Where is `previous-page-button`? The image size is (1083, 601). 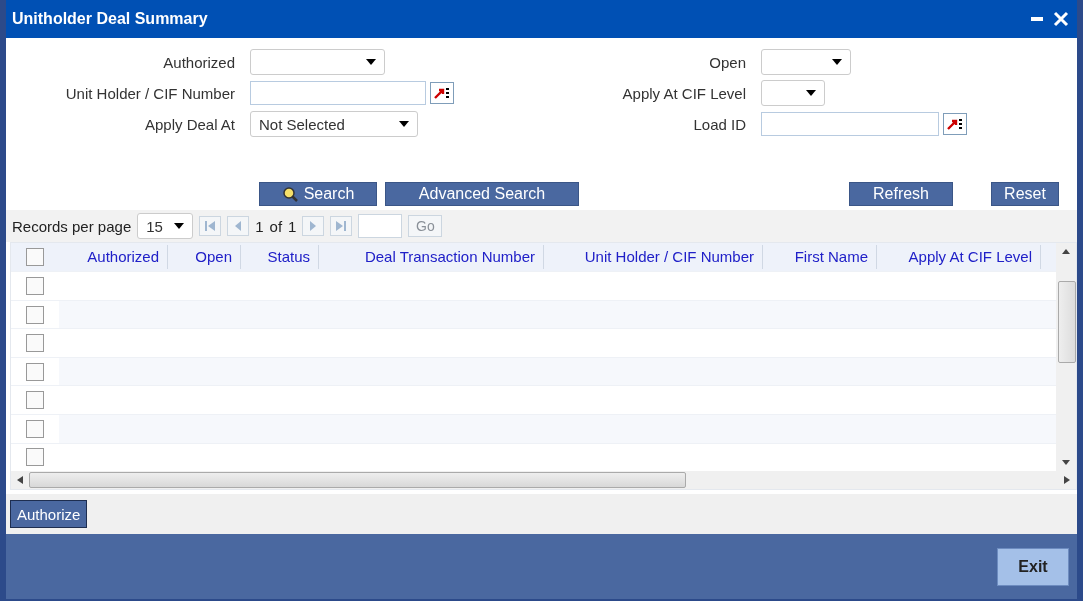 previous-page-button is located at coordinates (238, 226).